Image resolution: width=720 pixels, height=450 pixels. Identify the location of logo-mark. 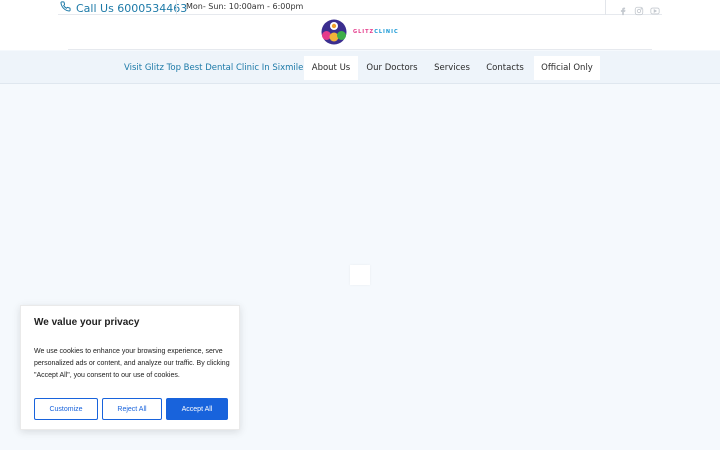
(334, 32).